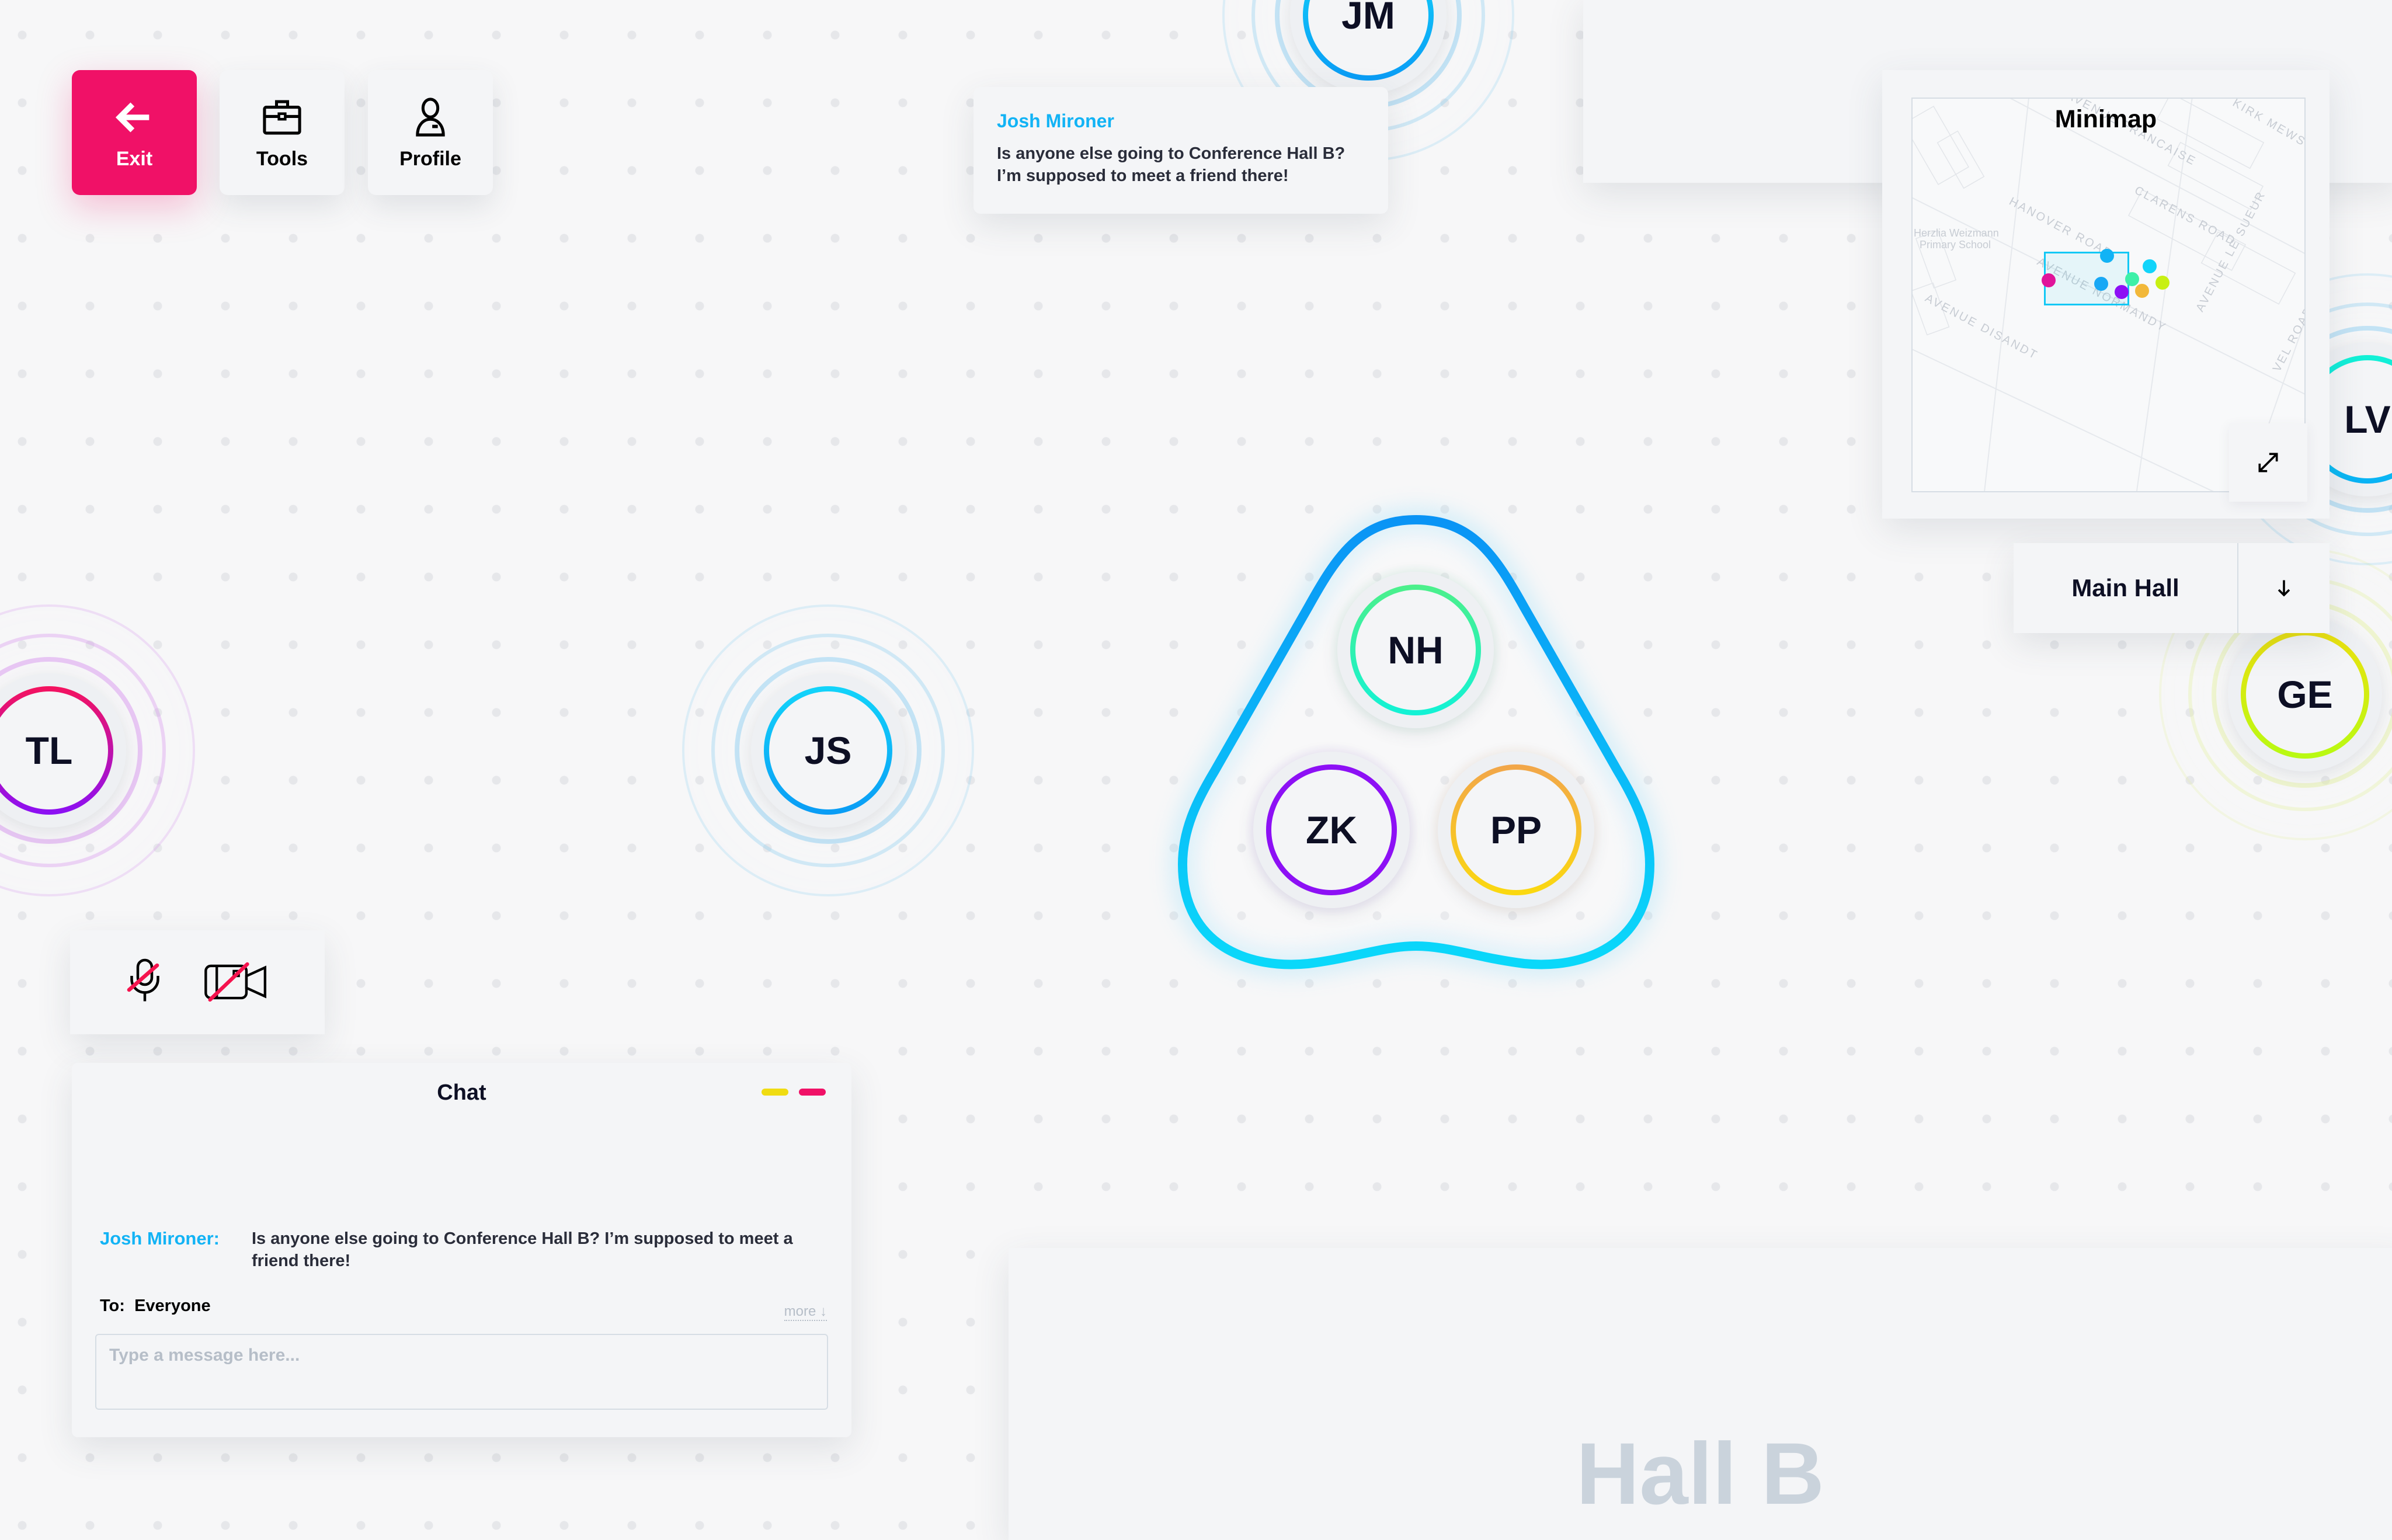 Image resolution: width=2392 pixels, height=1540 pixels. I want to click on arrow-down-icon, so click(2284, 588).